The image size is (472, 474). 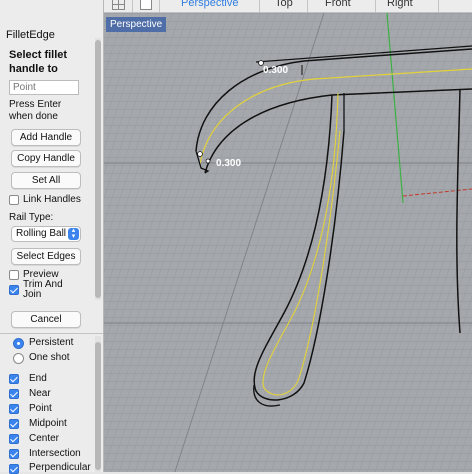 What do you see at coordinates (118, 5) in the screenshot?
I see `grid-layout-icon` at bounding box center [118, 5].